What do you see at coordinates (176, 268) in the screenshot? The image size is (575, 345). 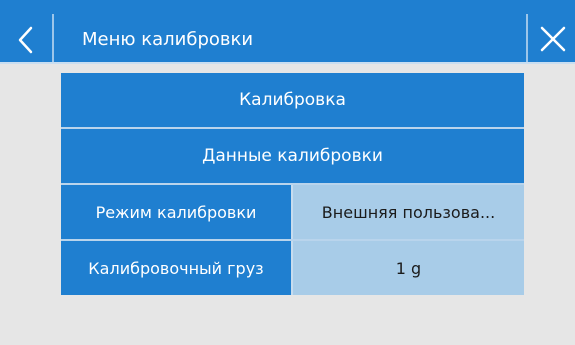 I see `setting-label: Калибровочный груз` at bounding box center [176, 268].